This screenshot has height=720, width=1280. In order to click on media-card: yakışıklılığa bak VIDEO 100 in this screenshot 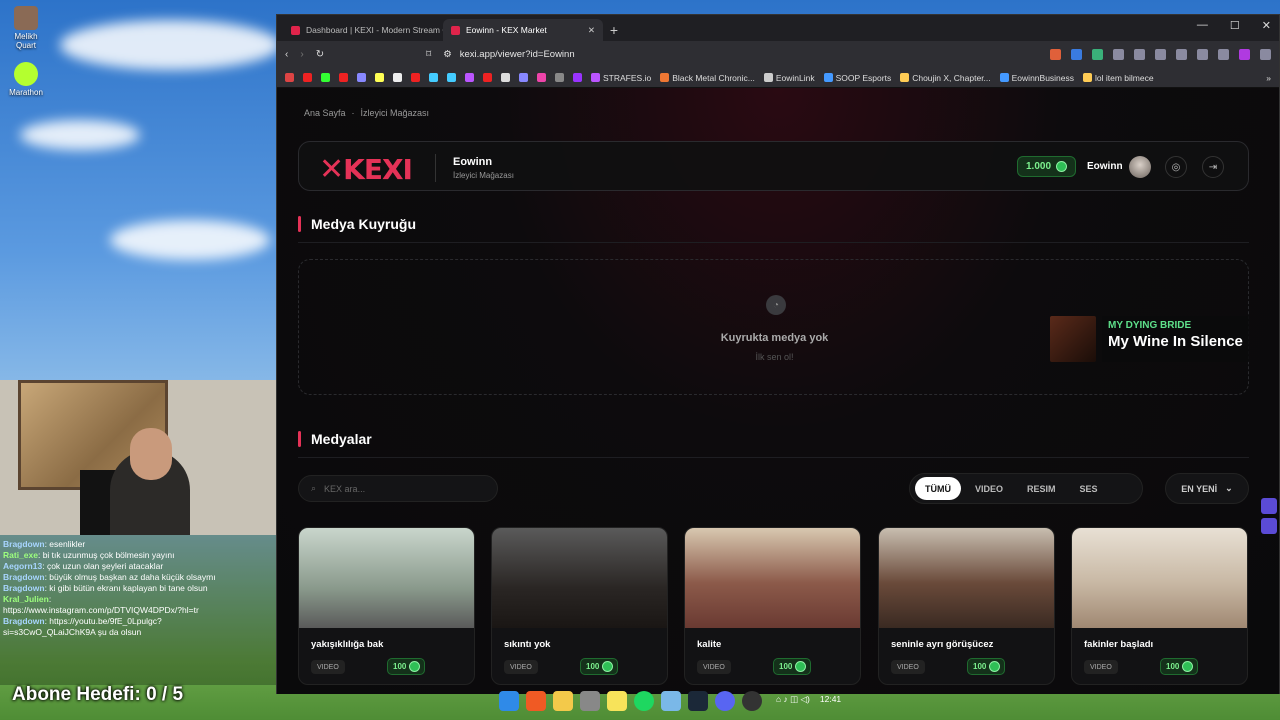, I will do `click(386, 606)`.